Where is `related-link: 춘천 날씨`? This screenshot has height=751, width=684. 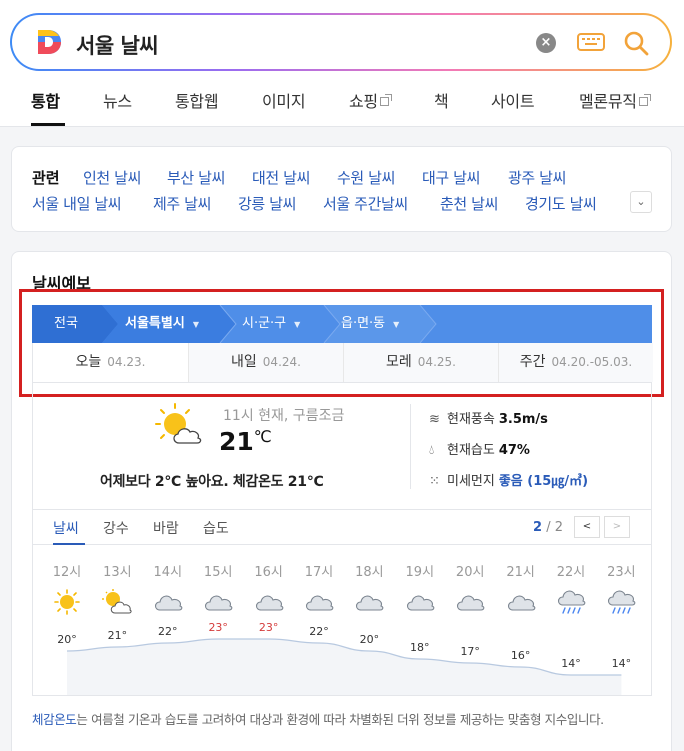
related-link: 춘천 날씨 is located at coordinates (469, 203).